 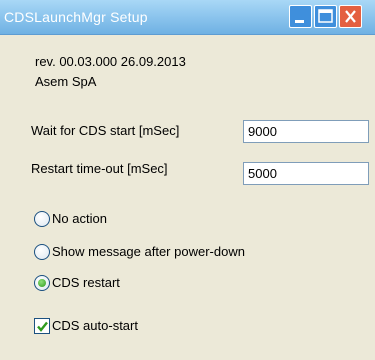 I want to click on cds-restart-label: CDS restart, so click(x=86, y=282).